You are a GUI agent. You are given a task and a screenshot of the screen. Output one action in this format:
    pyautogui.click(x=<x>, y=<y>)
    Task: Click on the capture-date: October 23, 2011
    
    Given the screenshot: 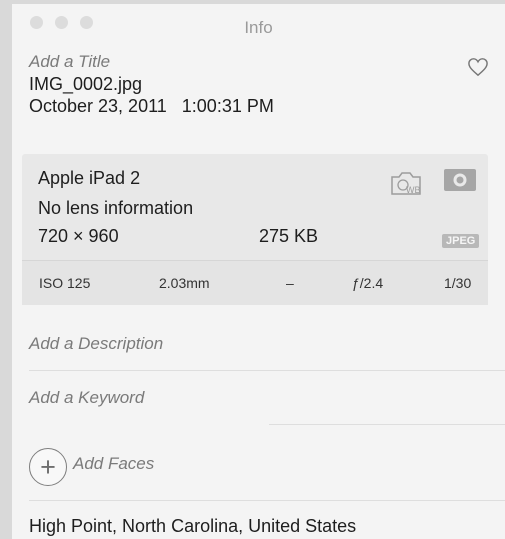 What is the action you would take?
    pyautogui.click(x=98, y=106)
    